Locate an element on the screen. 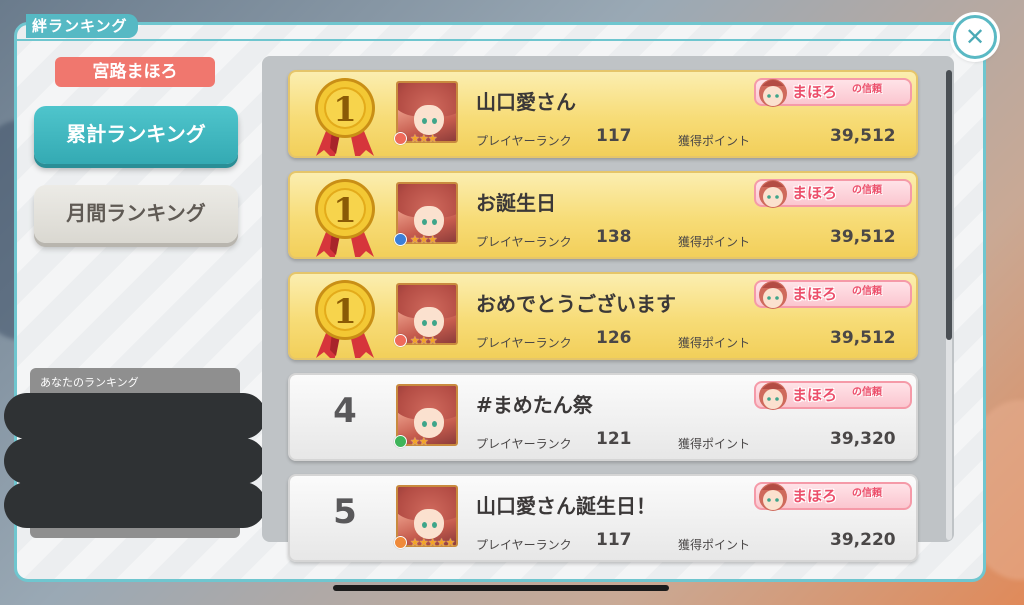  my-ranking-label: あなたのランキング is located at coordinates (89, 382).